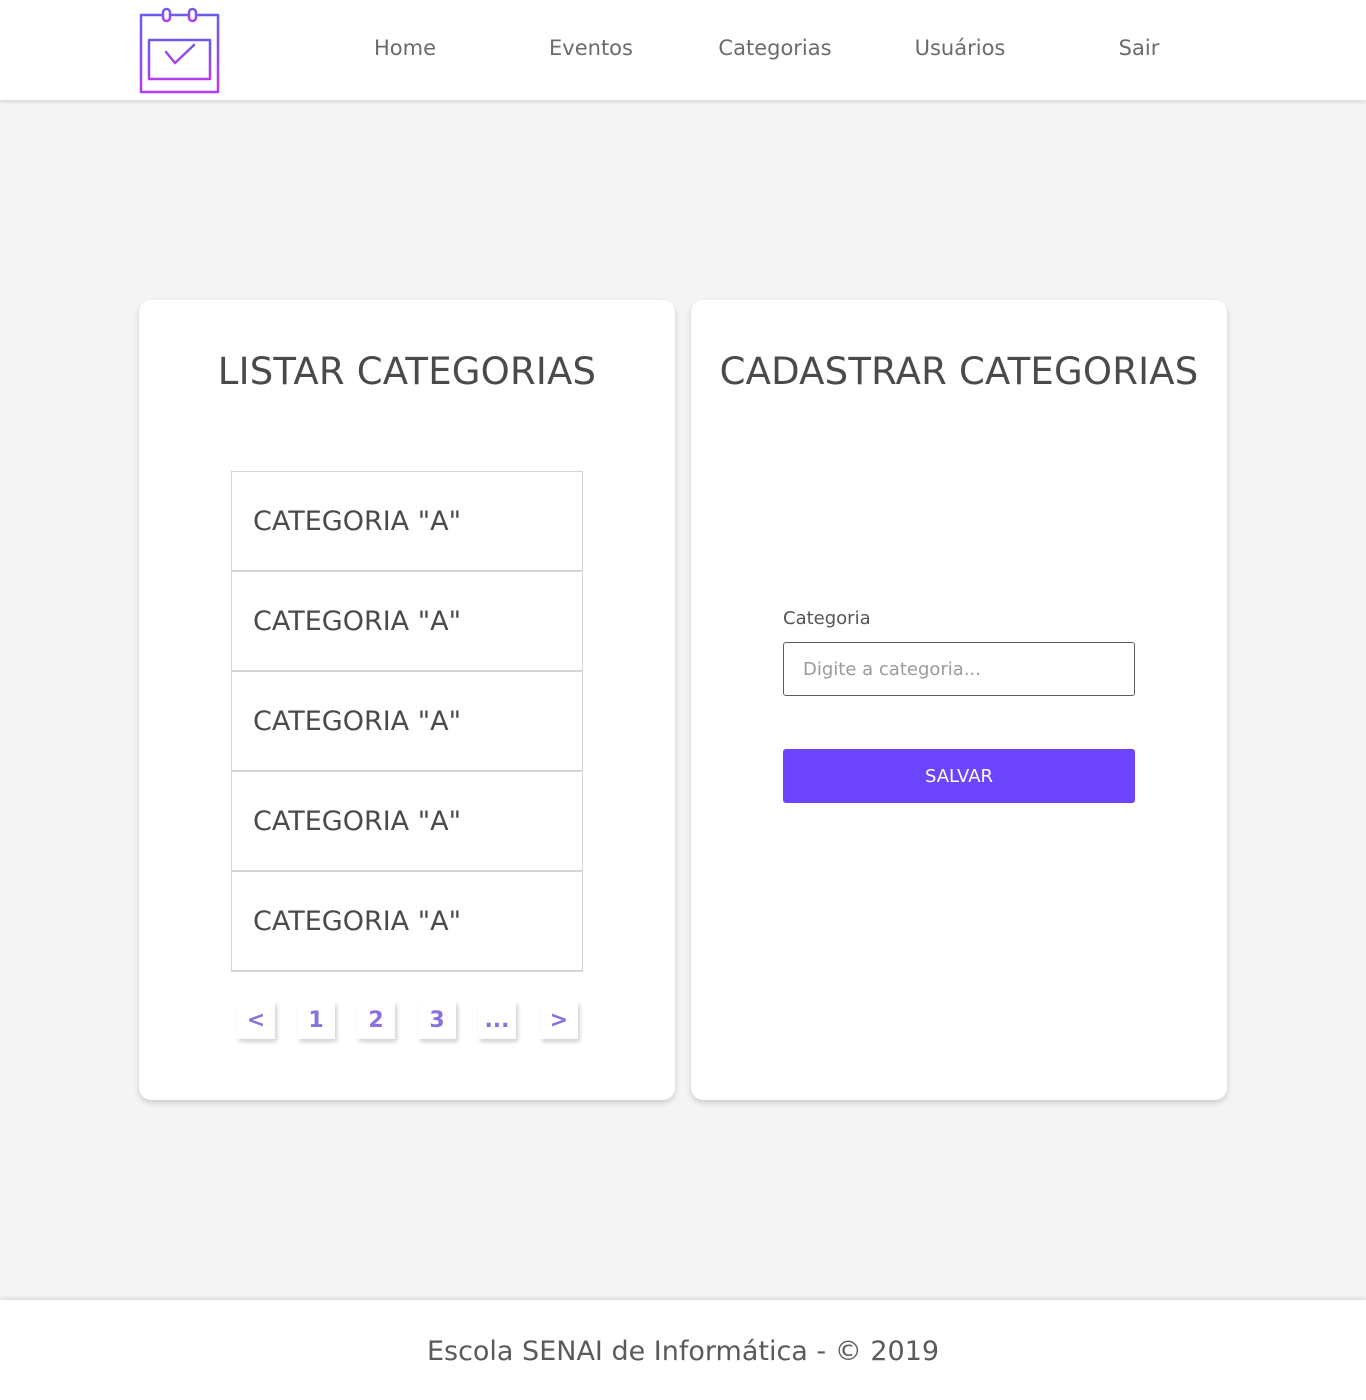 The height and width of the screenshot is (1400, 1366). Describe the element at coordinates (1139, 53) in the screenshot. I see `nav-sair: Sair` at that location.